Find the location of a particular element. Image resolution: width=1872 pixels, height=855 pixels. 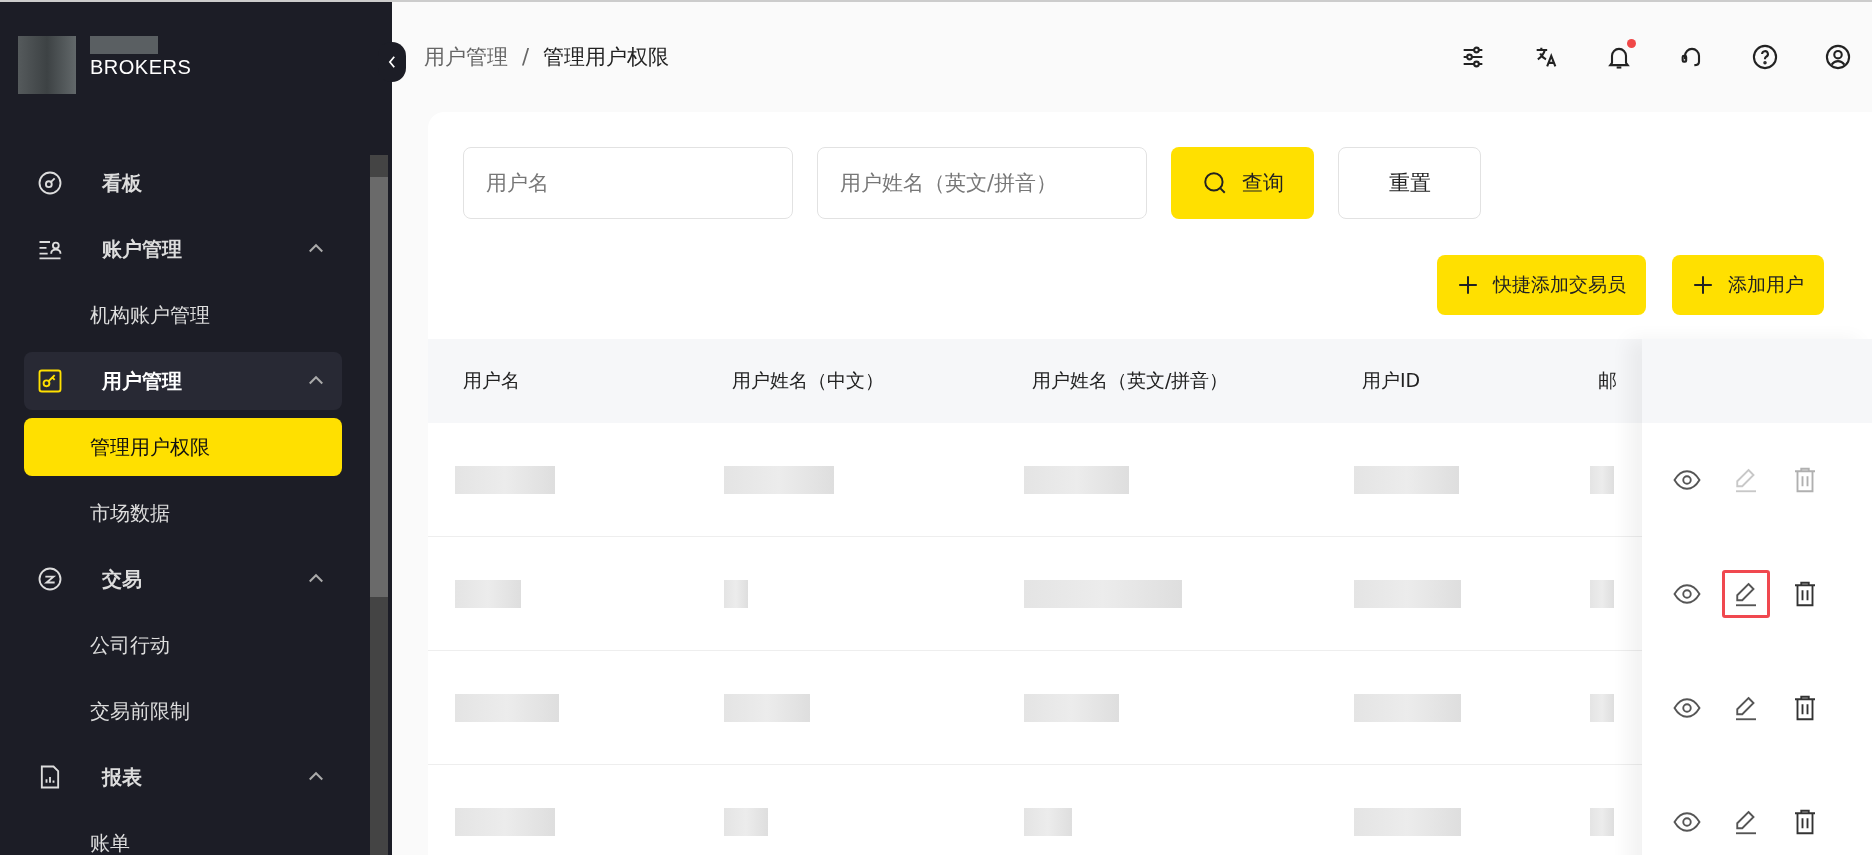

help-icon is located at coordinates (1765, 57).